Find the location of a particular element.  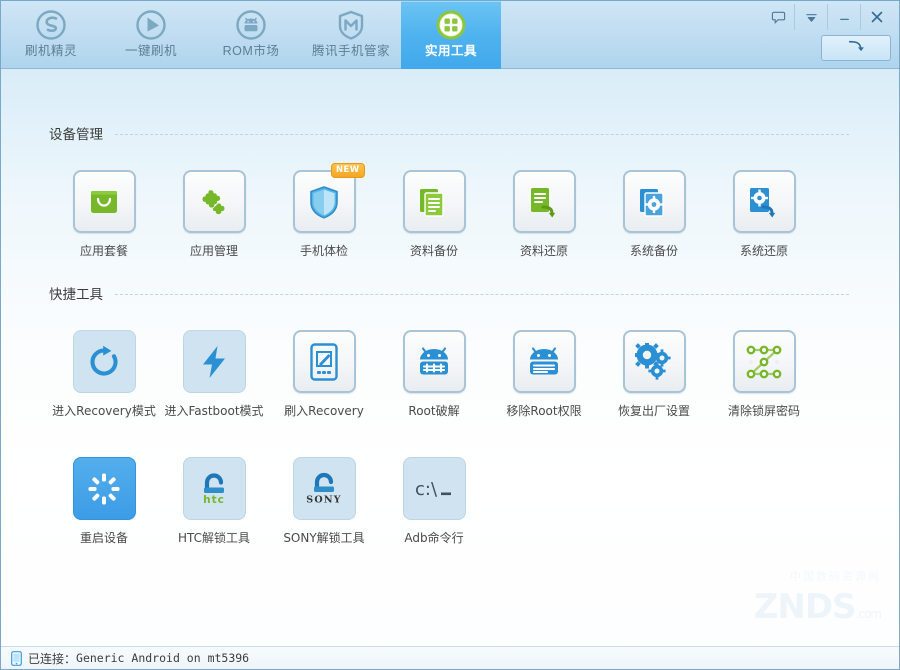

section-divider is located at coordinates (482, 295).